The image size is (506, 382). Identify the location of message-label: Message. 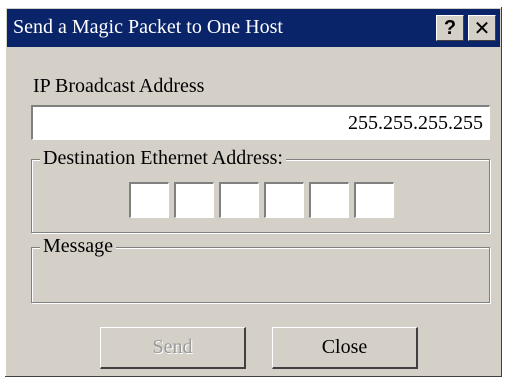
(78, 246).